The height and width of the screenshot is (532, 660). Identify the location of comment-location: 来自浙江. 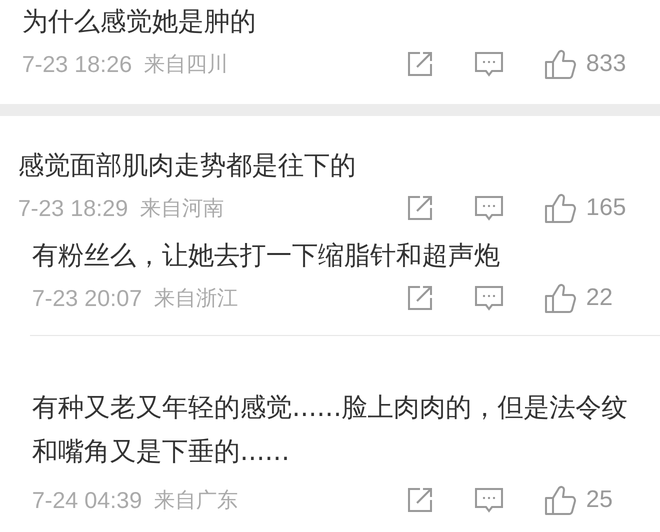
(196, 298).